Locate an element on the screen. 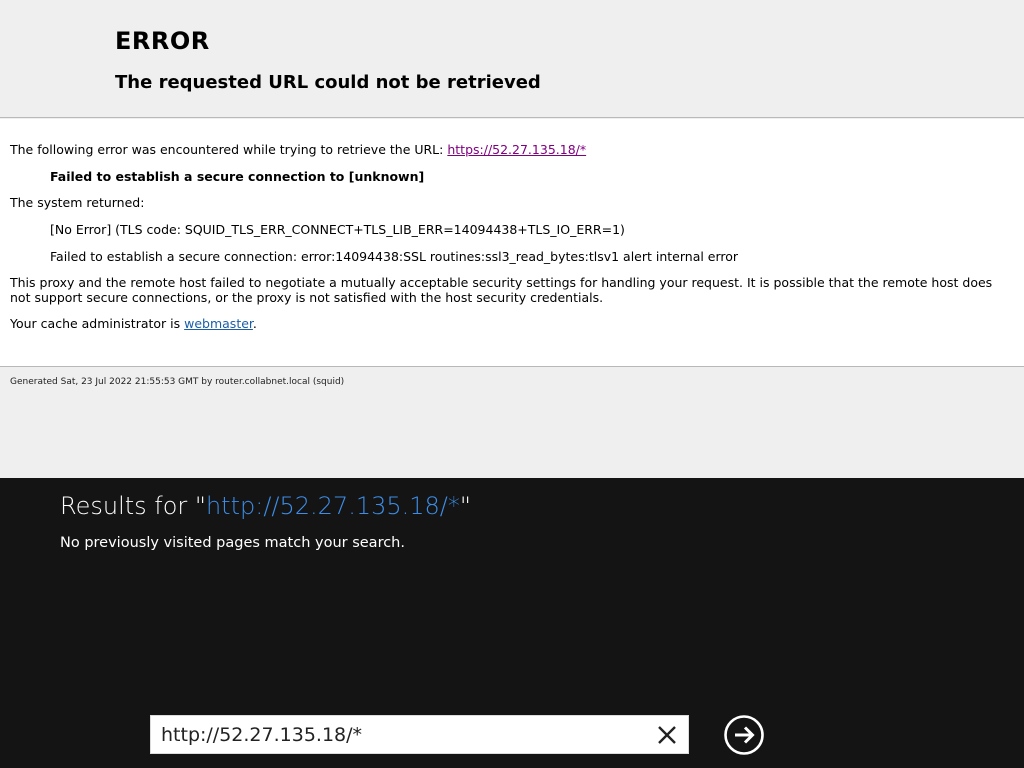  error-subtitle: The requested URL could not be retrieved is located at coordinates (328, 82).